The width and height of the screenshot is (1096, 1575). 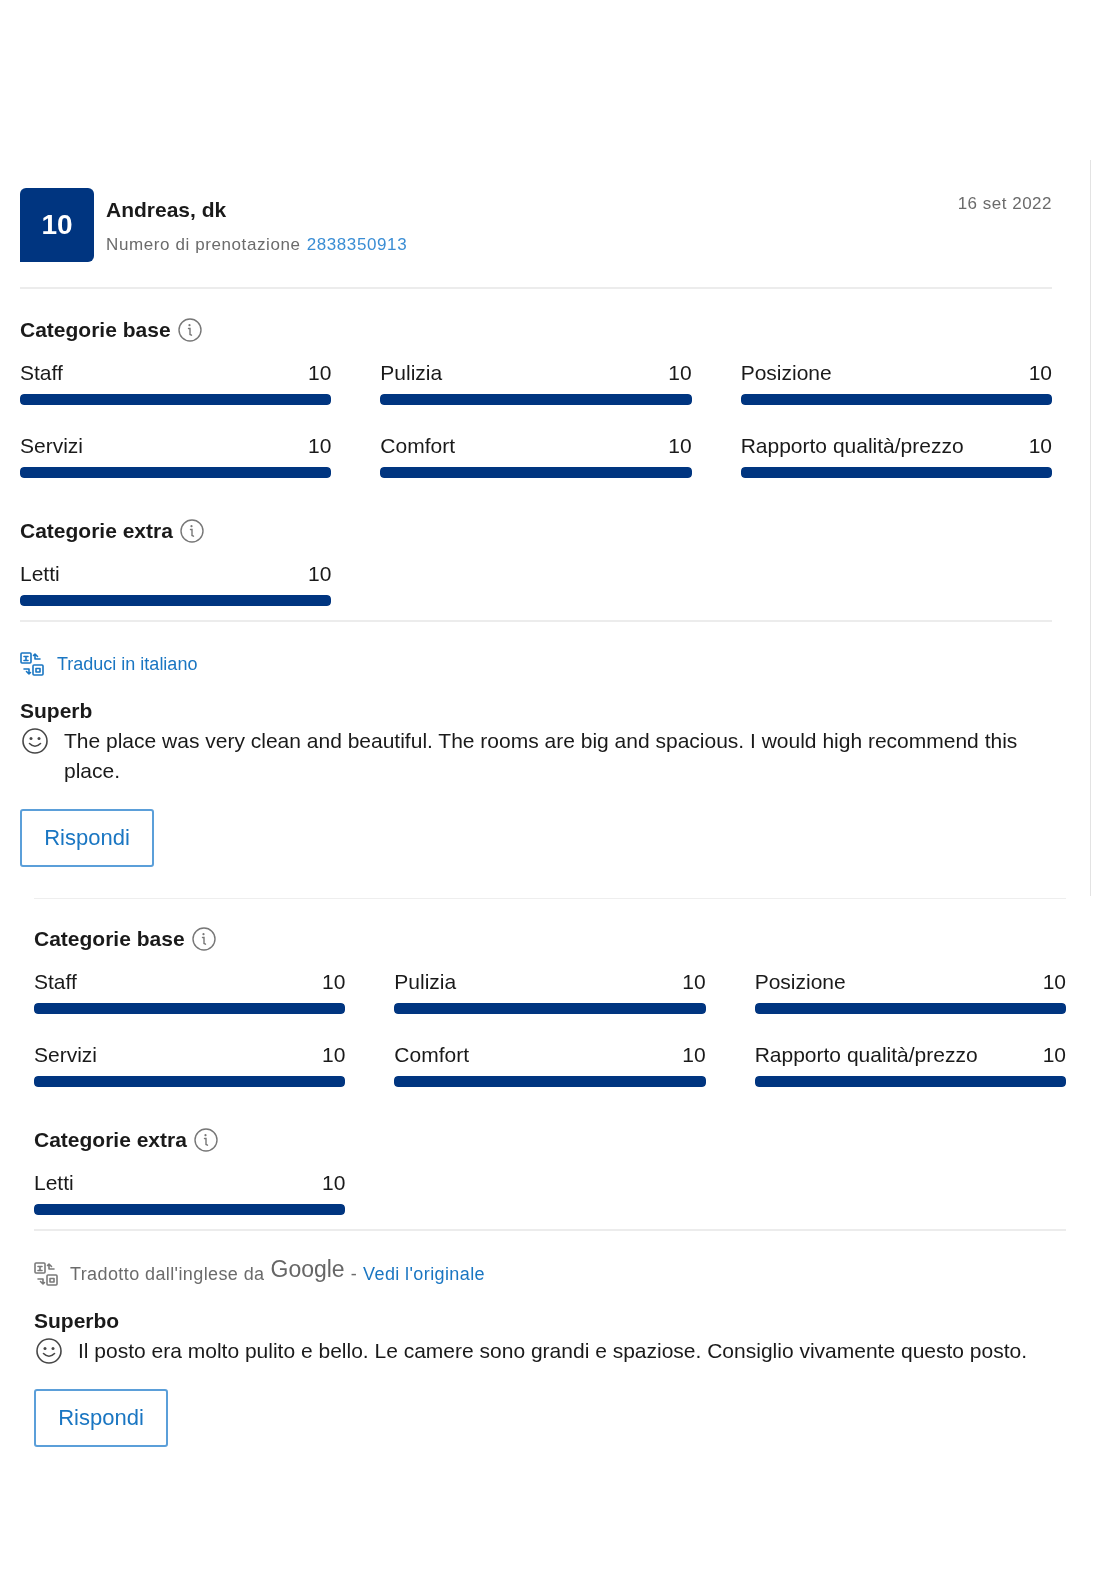 I want to click on reviewer-name: Andreas, dk, so click(x=166, y=210).